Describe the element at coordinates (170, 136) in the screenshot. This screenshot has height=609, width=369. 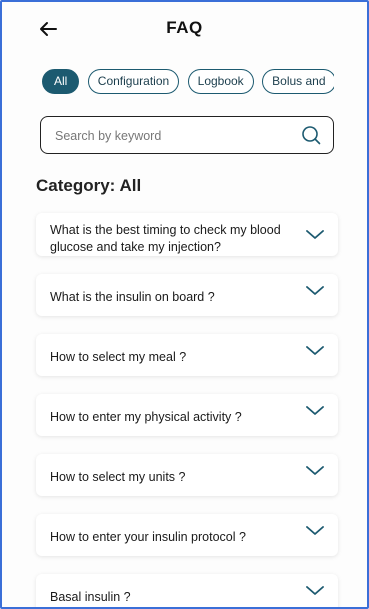
I see `search-input` at that location.